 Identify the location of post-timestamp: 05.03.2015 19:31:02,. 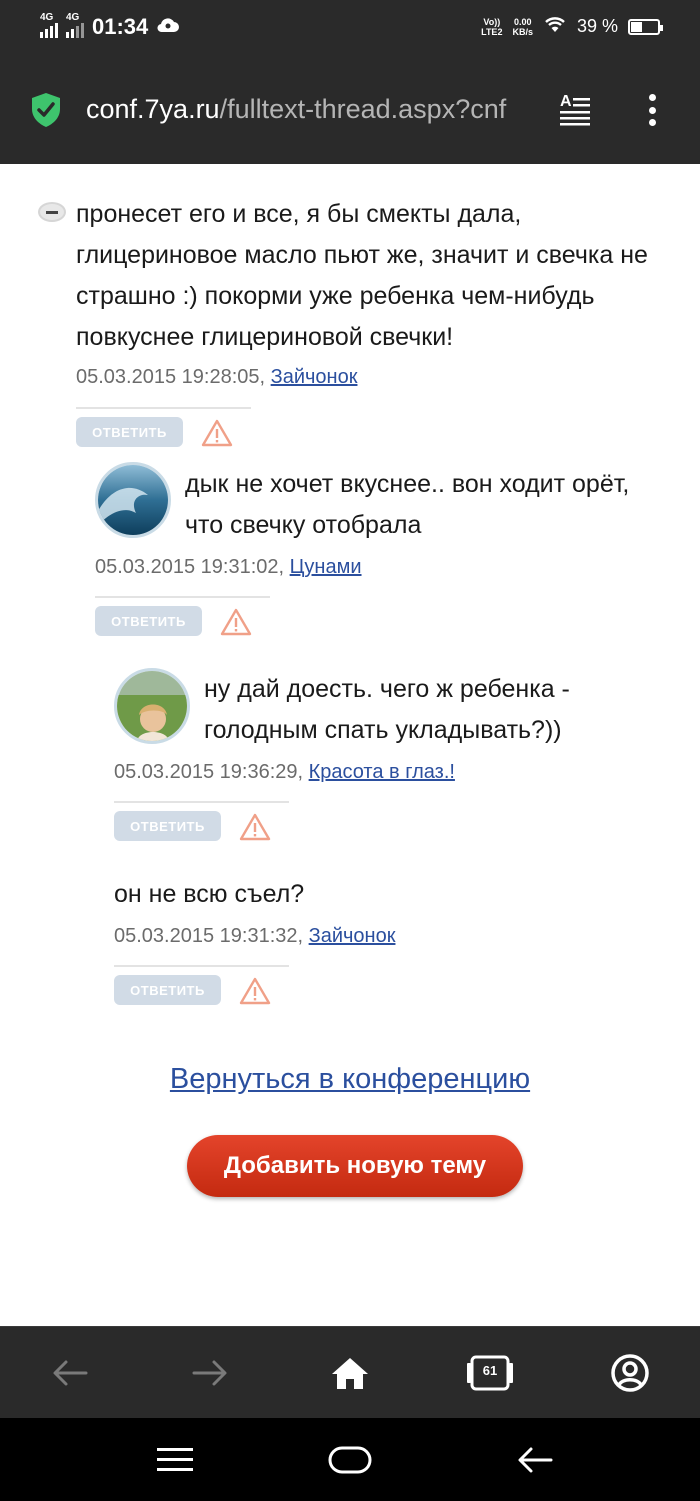
(190, 567).